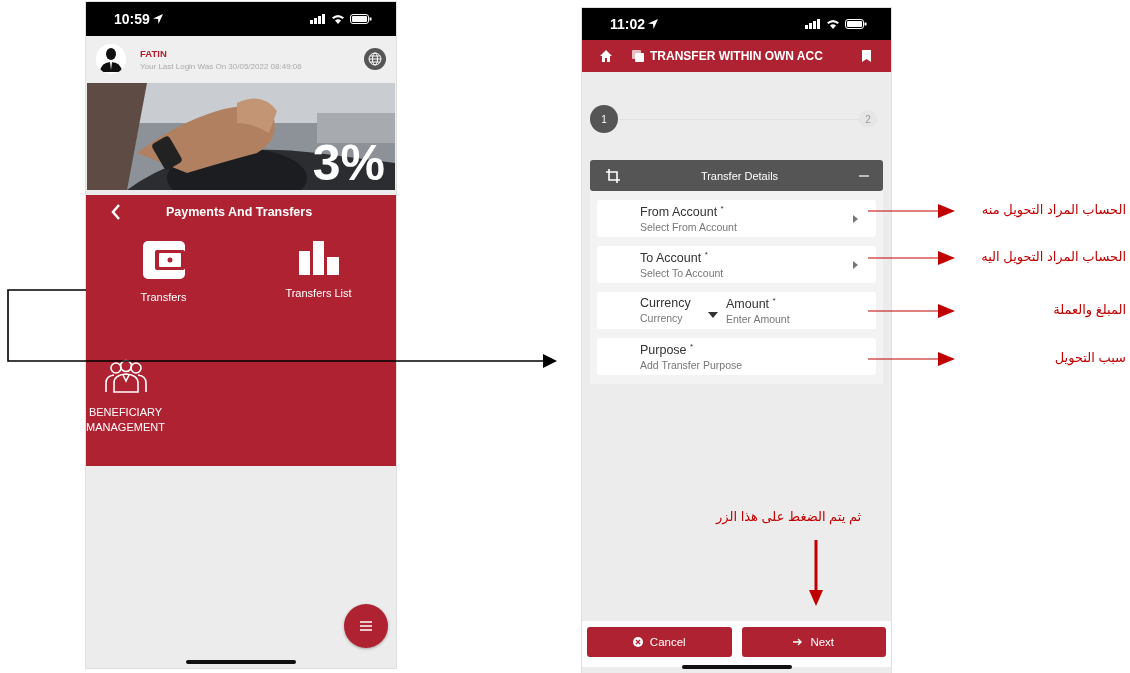 This screenshot has width=1130, height=673. I want to click on field-label: To Account $^{*}$, so click(674, 257).